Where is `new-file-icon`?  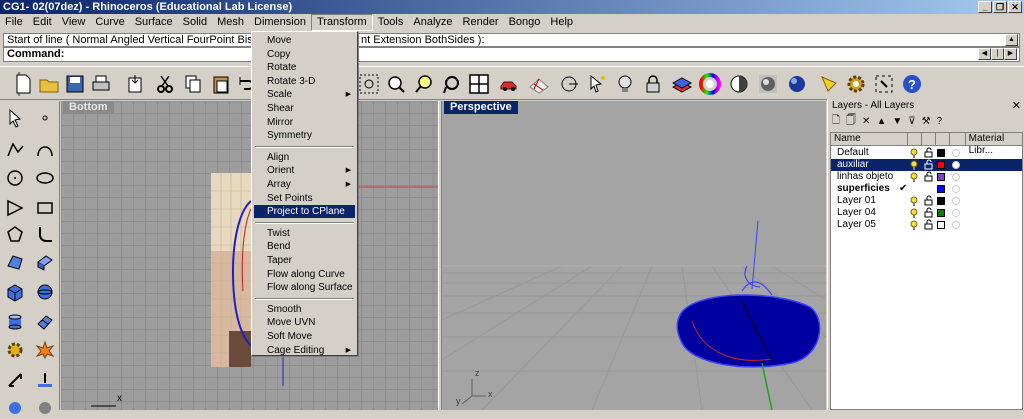 new-file-icon is located at coordinates (23, 84).